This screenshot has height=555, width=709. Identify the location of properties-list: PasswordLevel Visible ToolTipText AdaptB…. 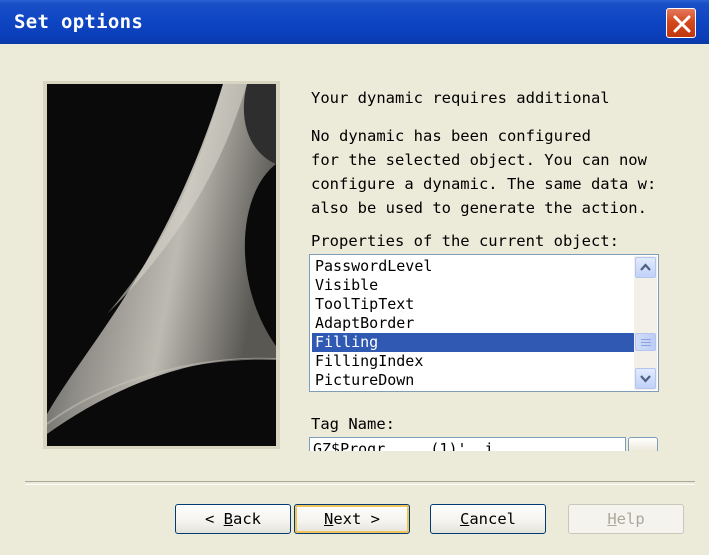
(473, 323).